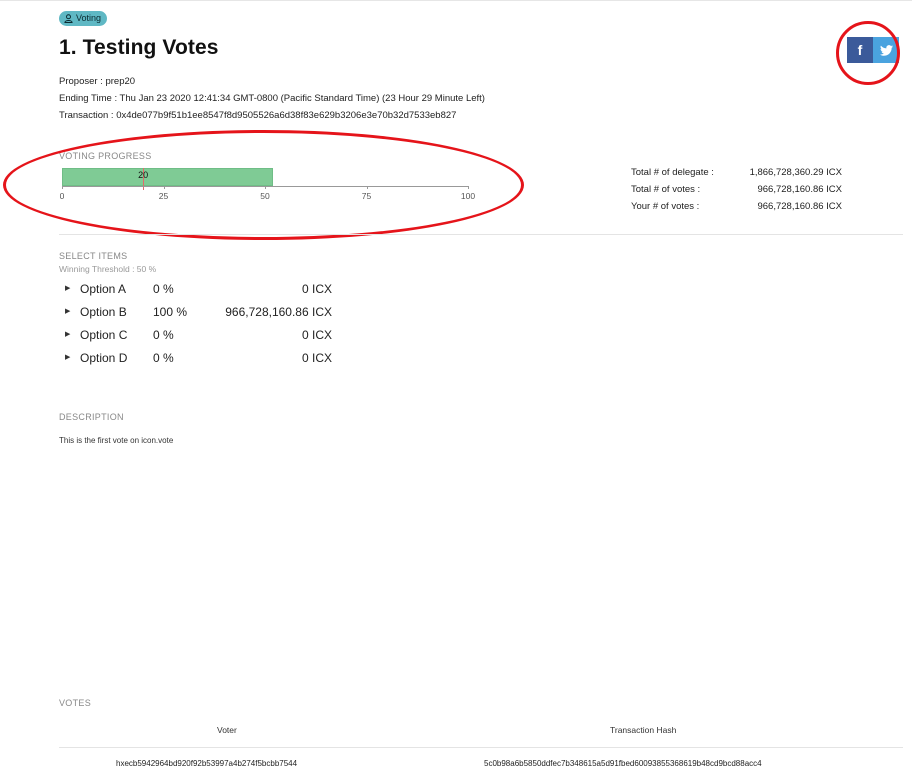 The image size is (912, 775). I want to click on description-text: This is the first vote on icon.vote, so click(116, 440).